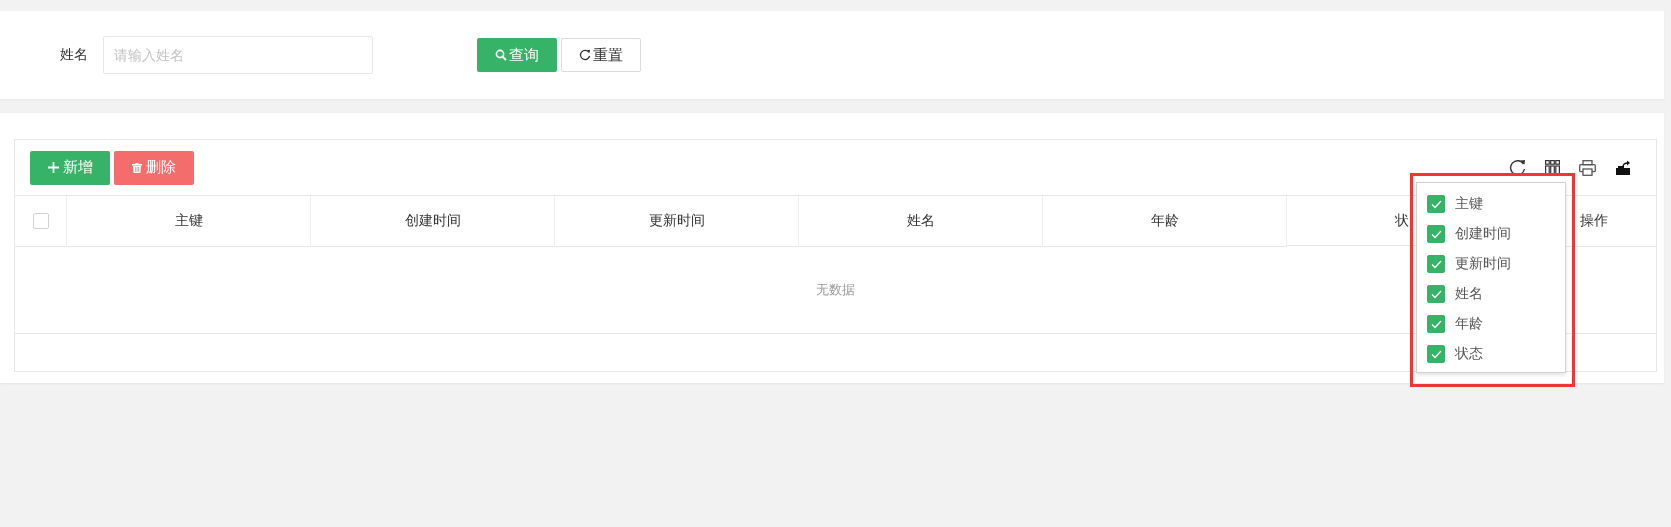  I want to click on column-header: 年龄, so click(1164, 221).